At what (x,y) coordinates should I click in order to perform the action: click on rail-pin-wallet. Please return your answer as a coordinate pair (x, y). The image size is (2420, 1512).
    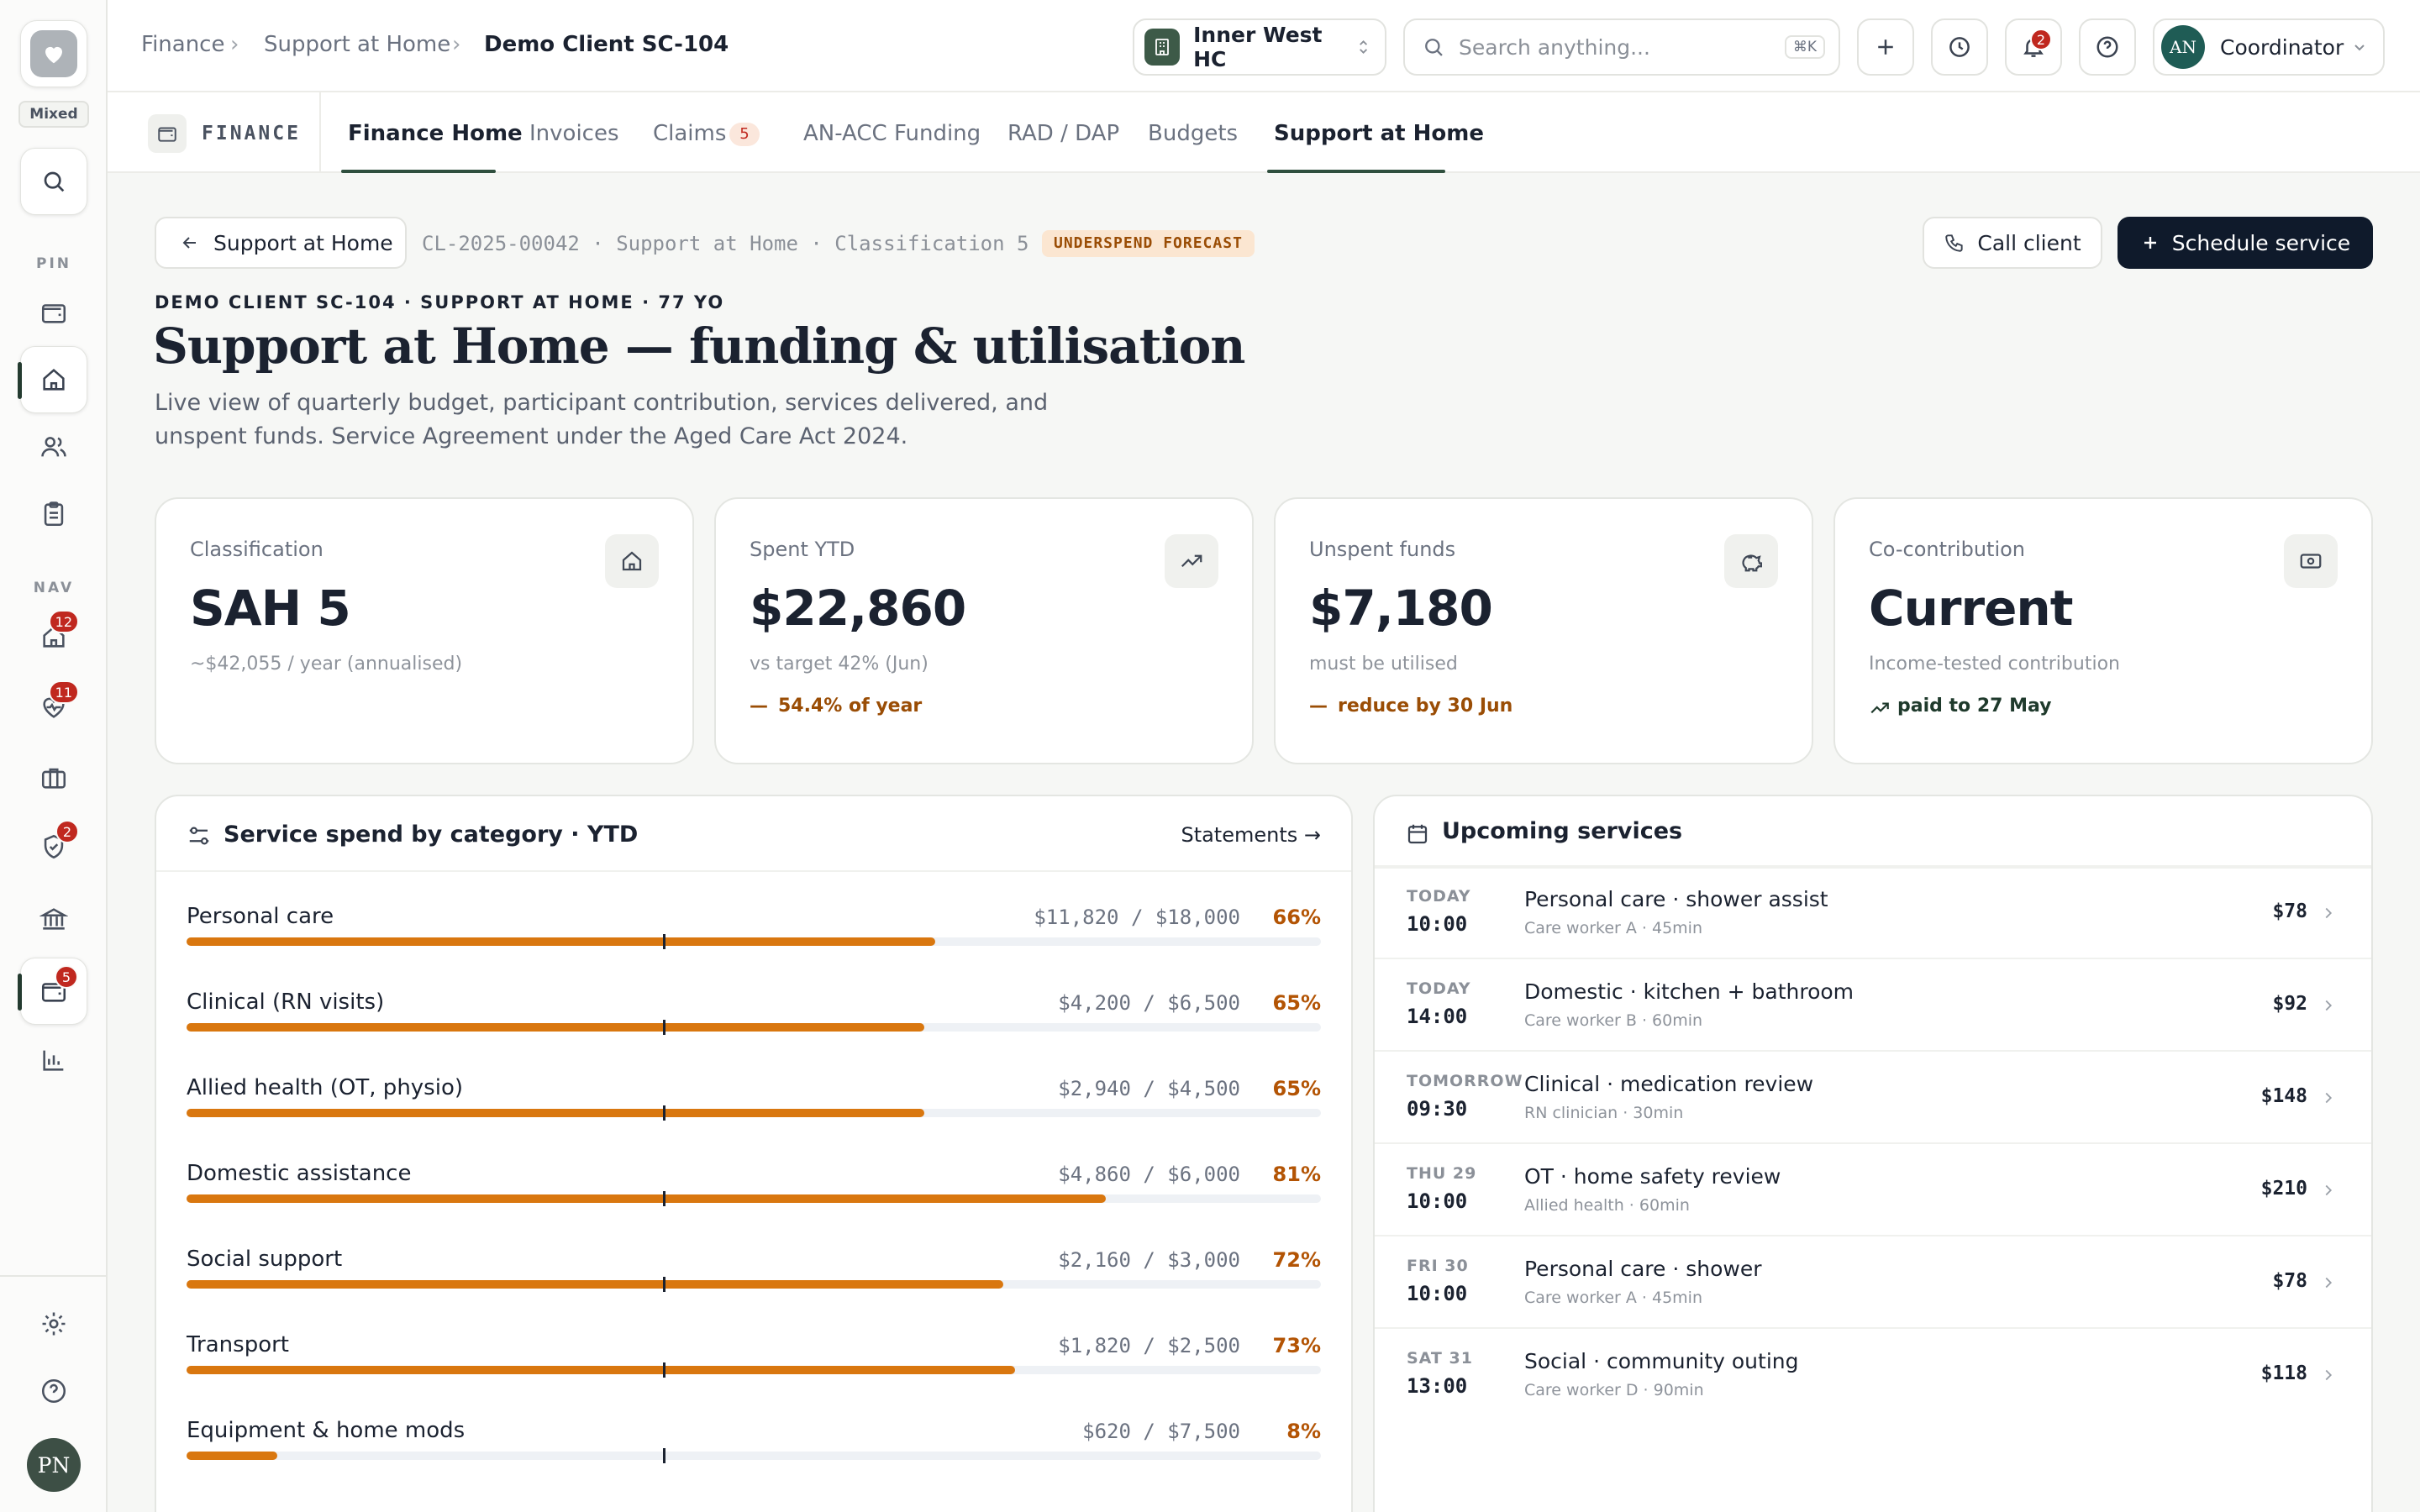
    Looking at the image, I should click on (53, 312).